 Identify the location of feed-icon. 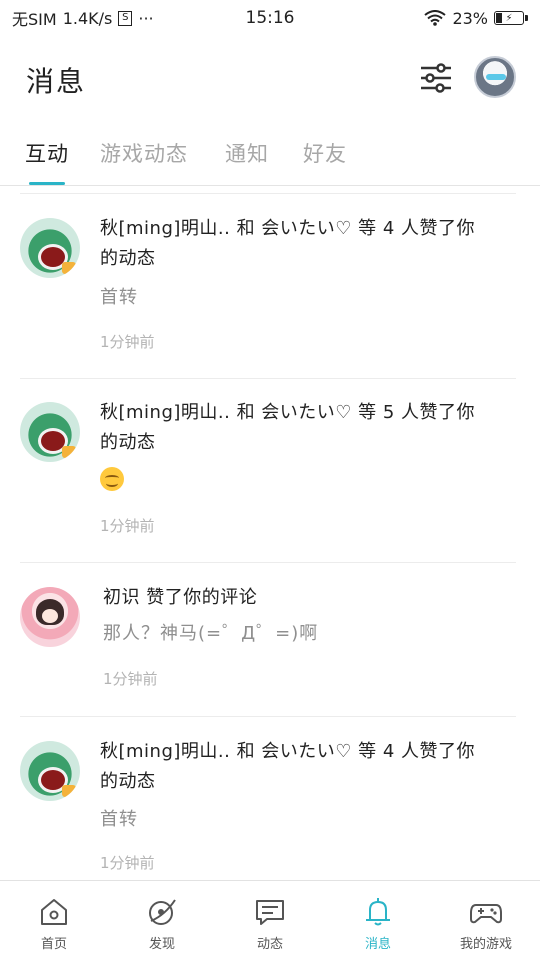
(270, 912).